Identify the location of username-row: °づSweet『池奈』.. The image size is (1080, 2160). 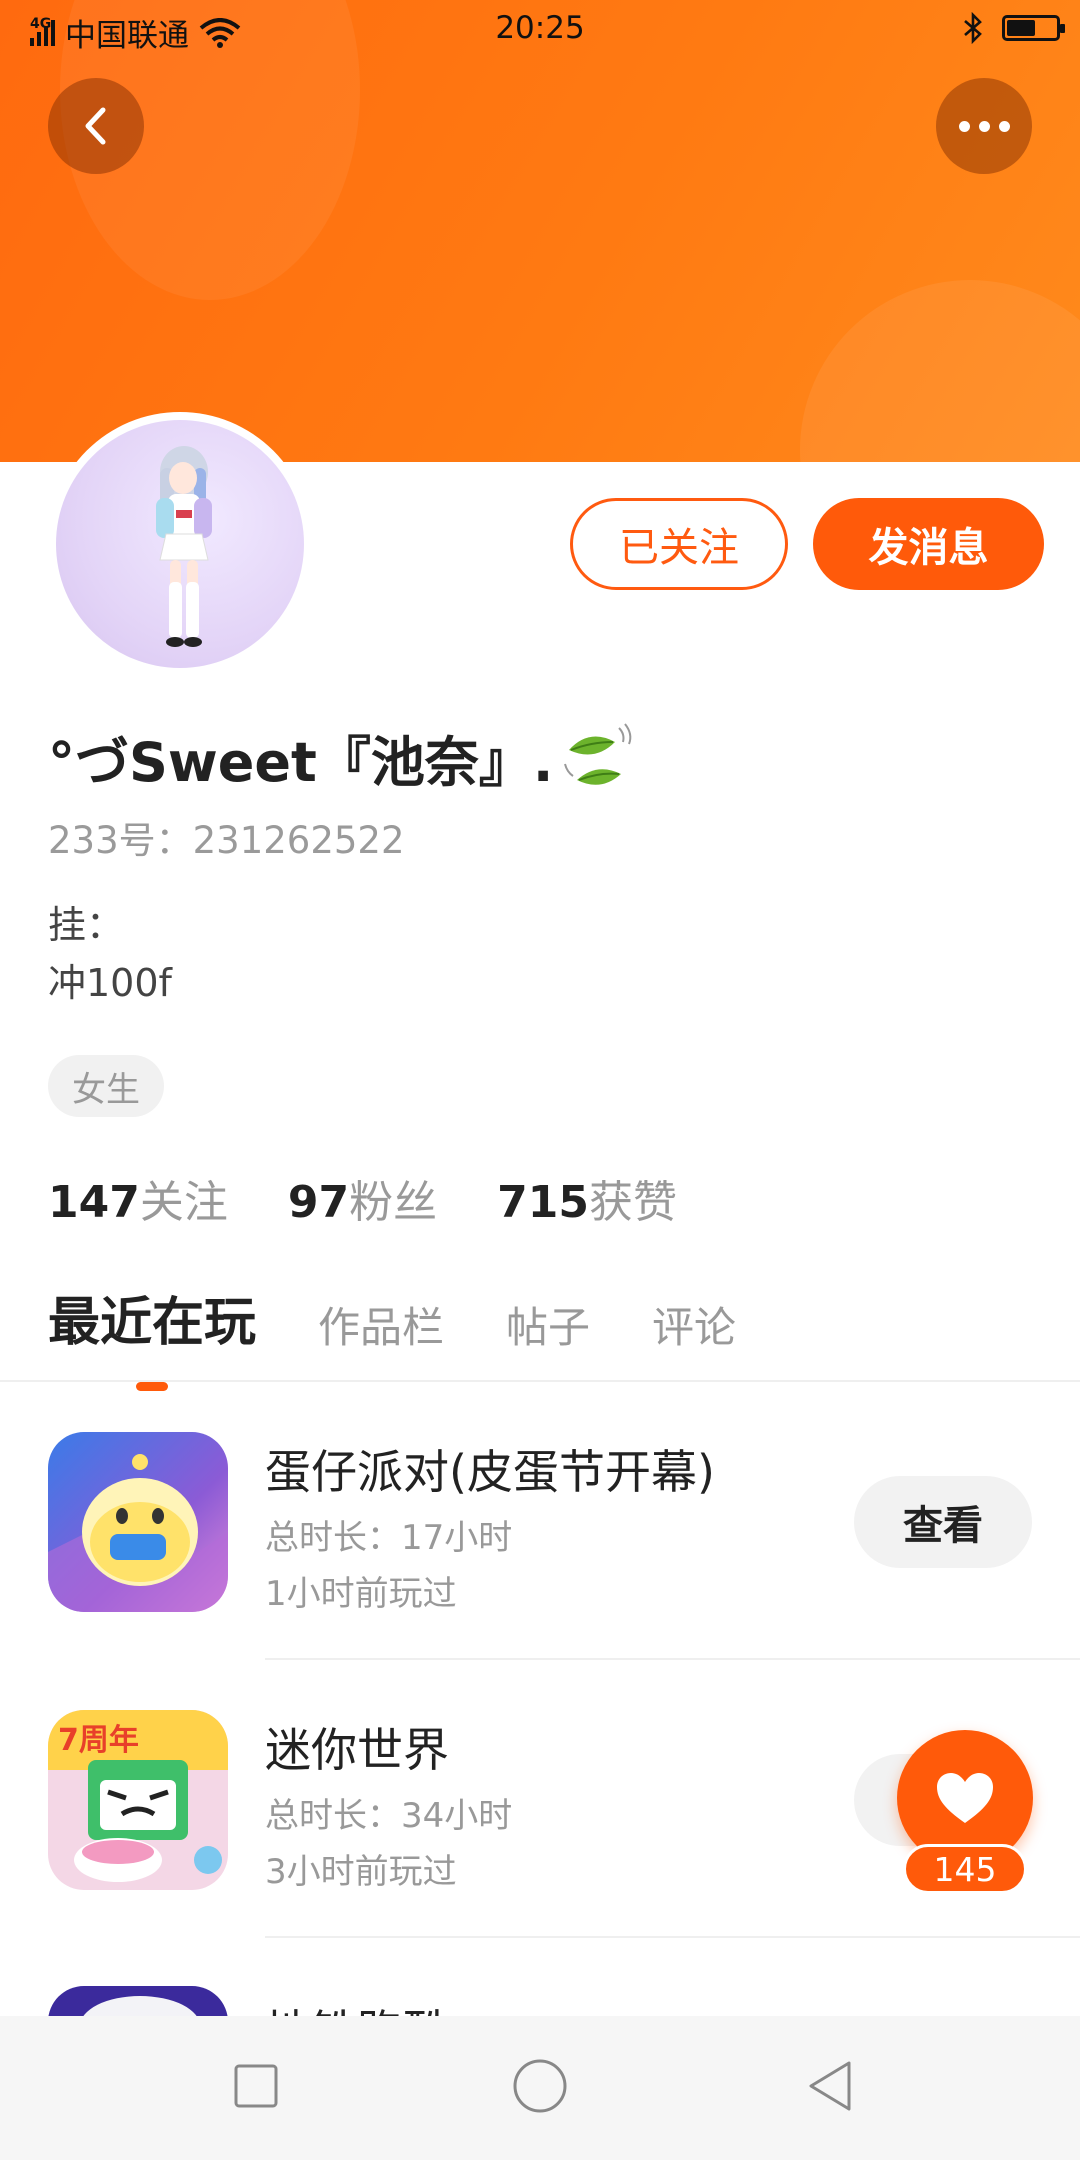
(341, 757).